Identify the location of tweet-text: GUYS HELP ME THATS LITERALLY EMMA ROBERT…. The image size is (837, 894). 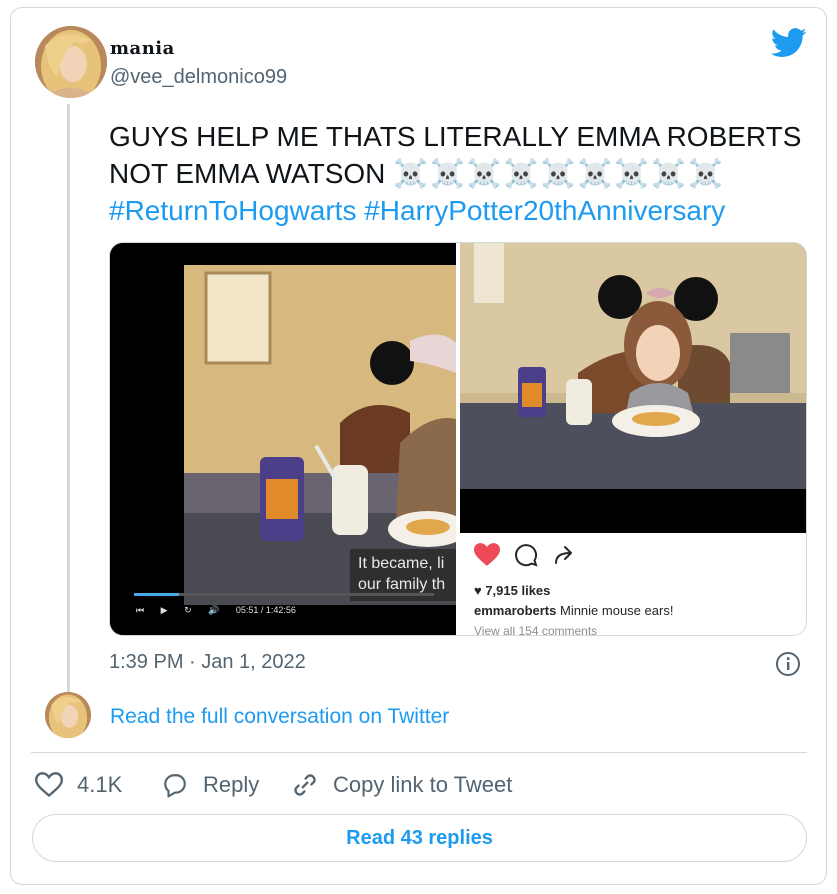
(459, 173).